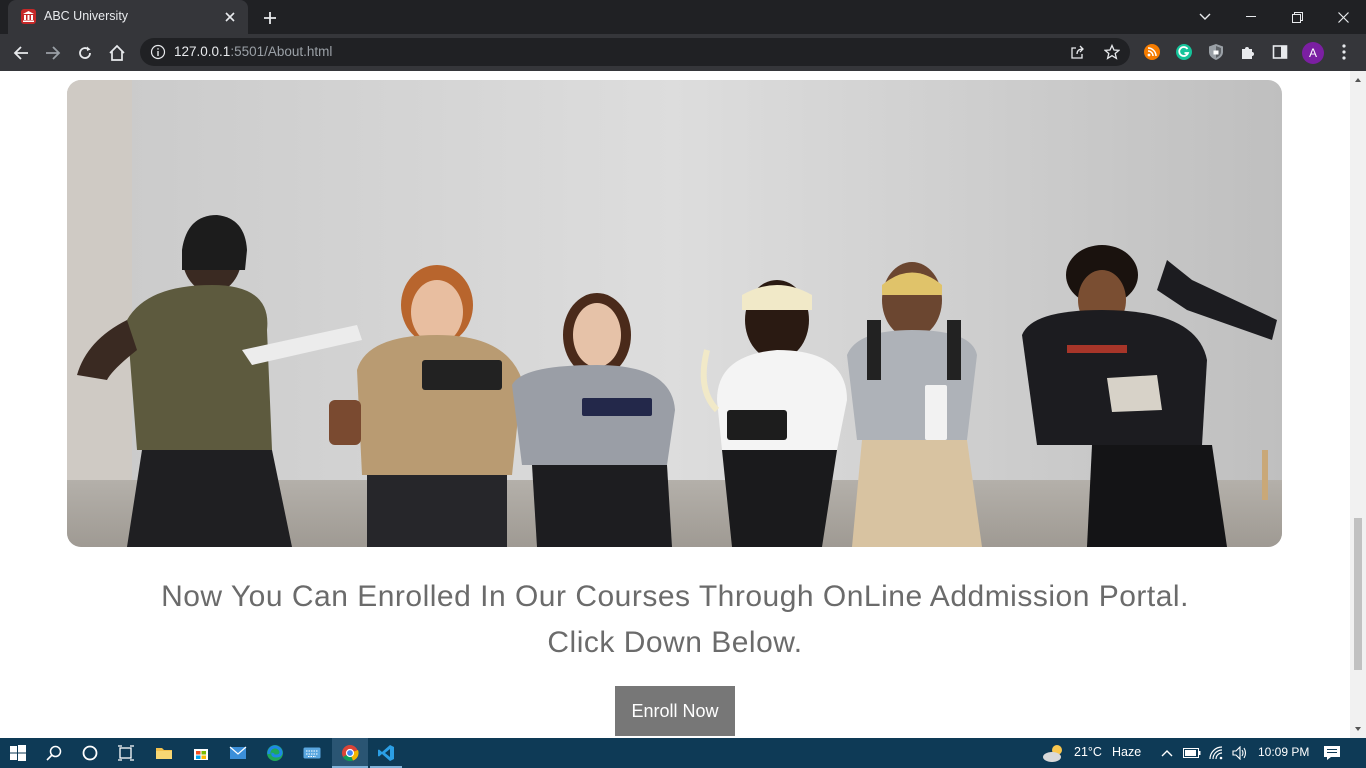 The width and height of the screenshot is (1366, 768). I want to click on notification-icon, so click(1332, 753).